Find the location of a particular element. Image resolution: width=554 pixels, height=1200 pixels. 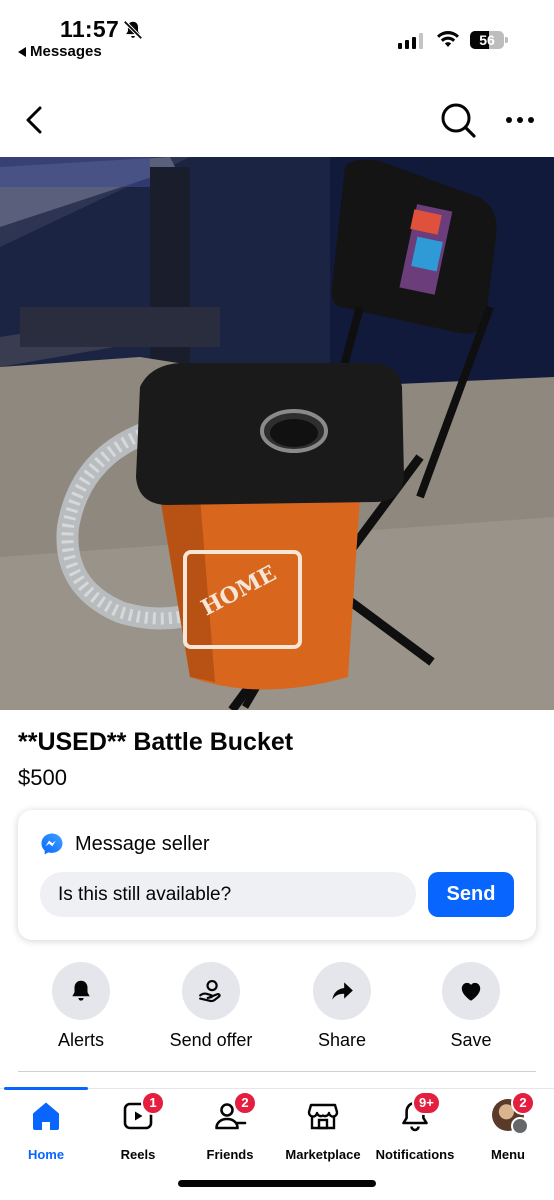

message-input: Is this still available? is located at coordinates (228, 894).